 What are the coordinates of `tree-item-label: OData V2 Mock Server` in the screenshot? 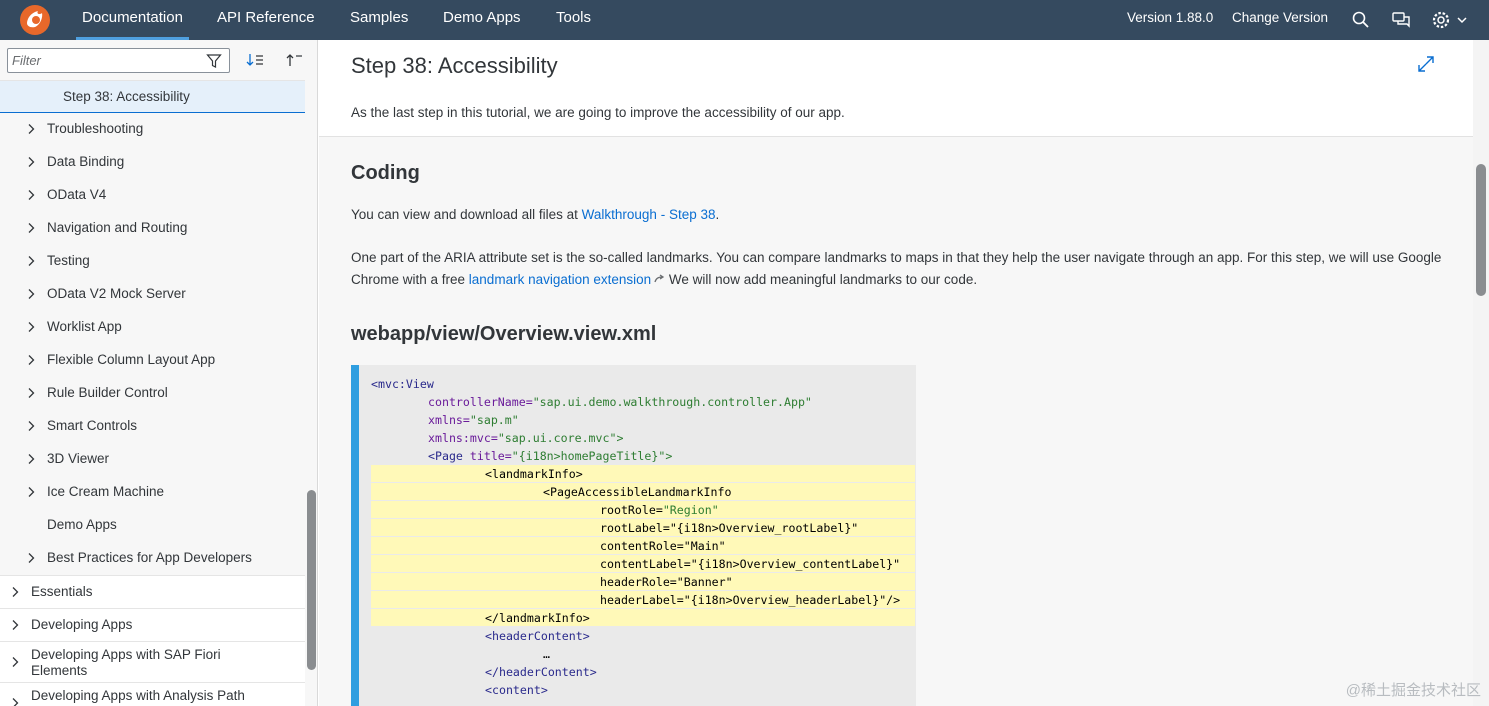 It's located at (116, 293).